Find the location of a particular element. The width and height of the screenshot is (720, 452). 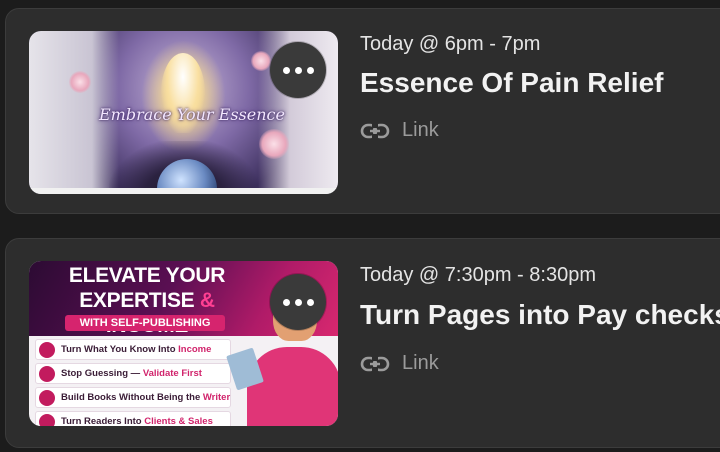

bullet-text: Stop Guessing — Validate First is located at coordinates (131, 373).